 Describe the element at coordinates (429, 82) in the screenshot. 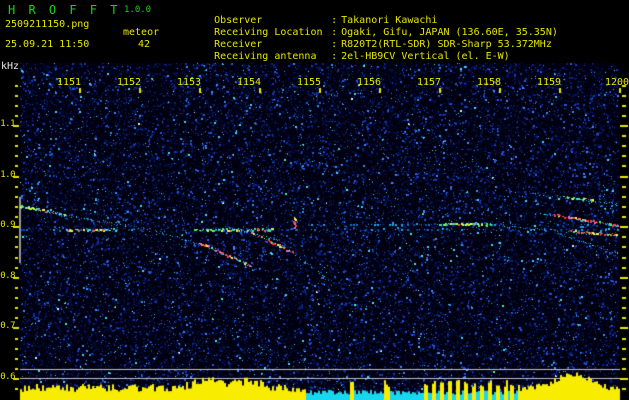

I see `time-tick-label: 1157` at that location.